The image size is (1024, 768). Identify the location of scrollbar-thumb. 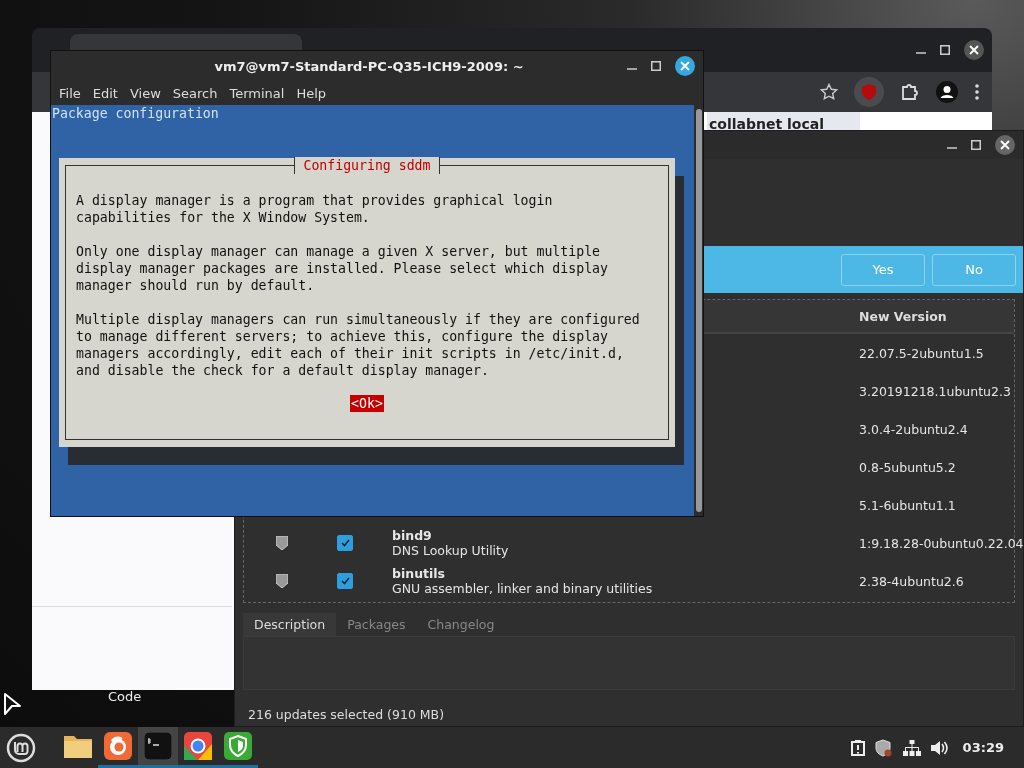
(698, 310).